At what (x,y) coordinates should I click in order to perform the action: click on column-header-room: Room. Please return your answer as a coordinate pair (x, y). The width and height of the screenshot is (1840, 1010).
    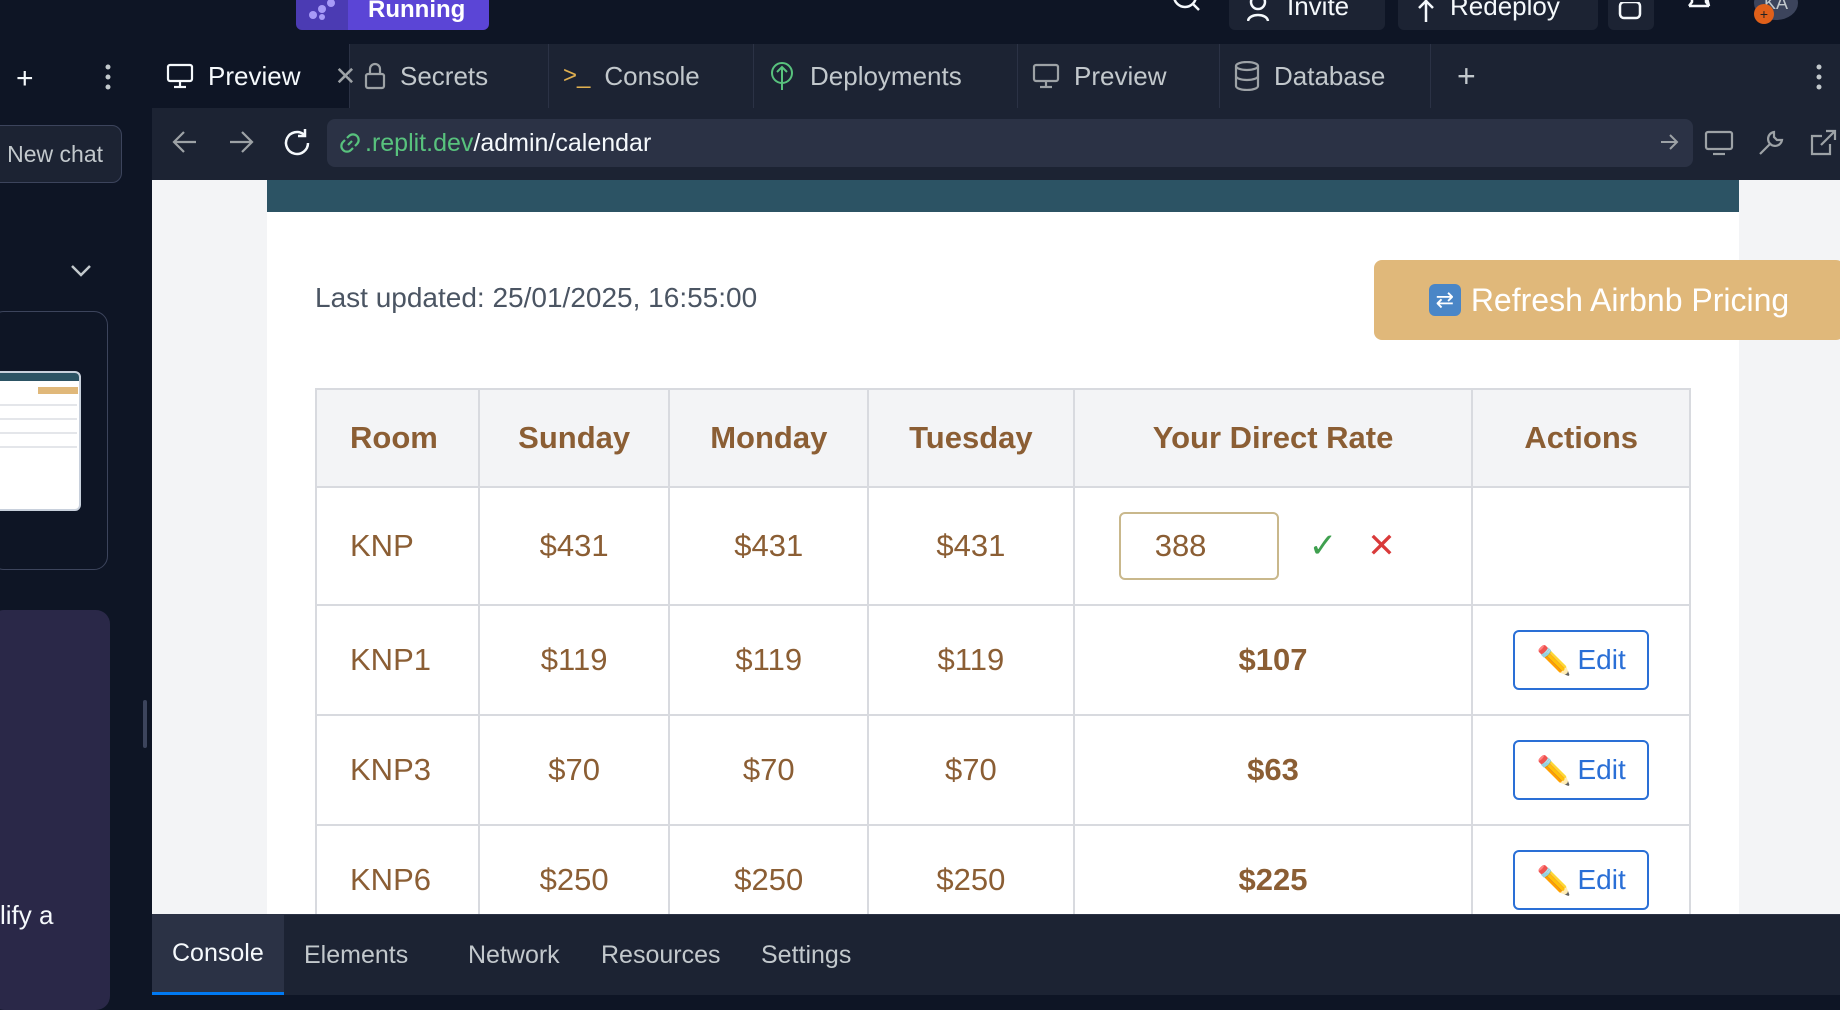
    Looking at the image, I should click on (397, 438).